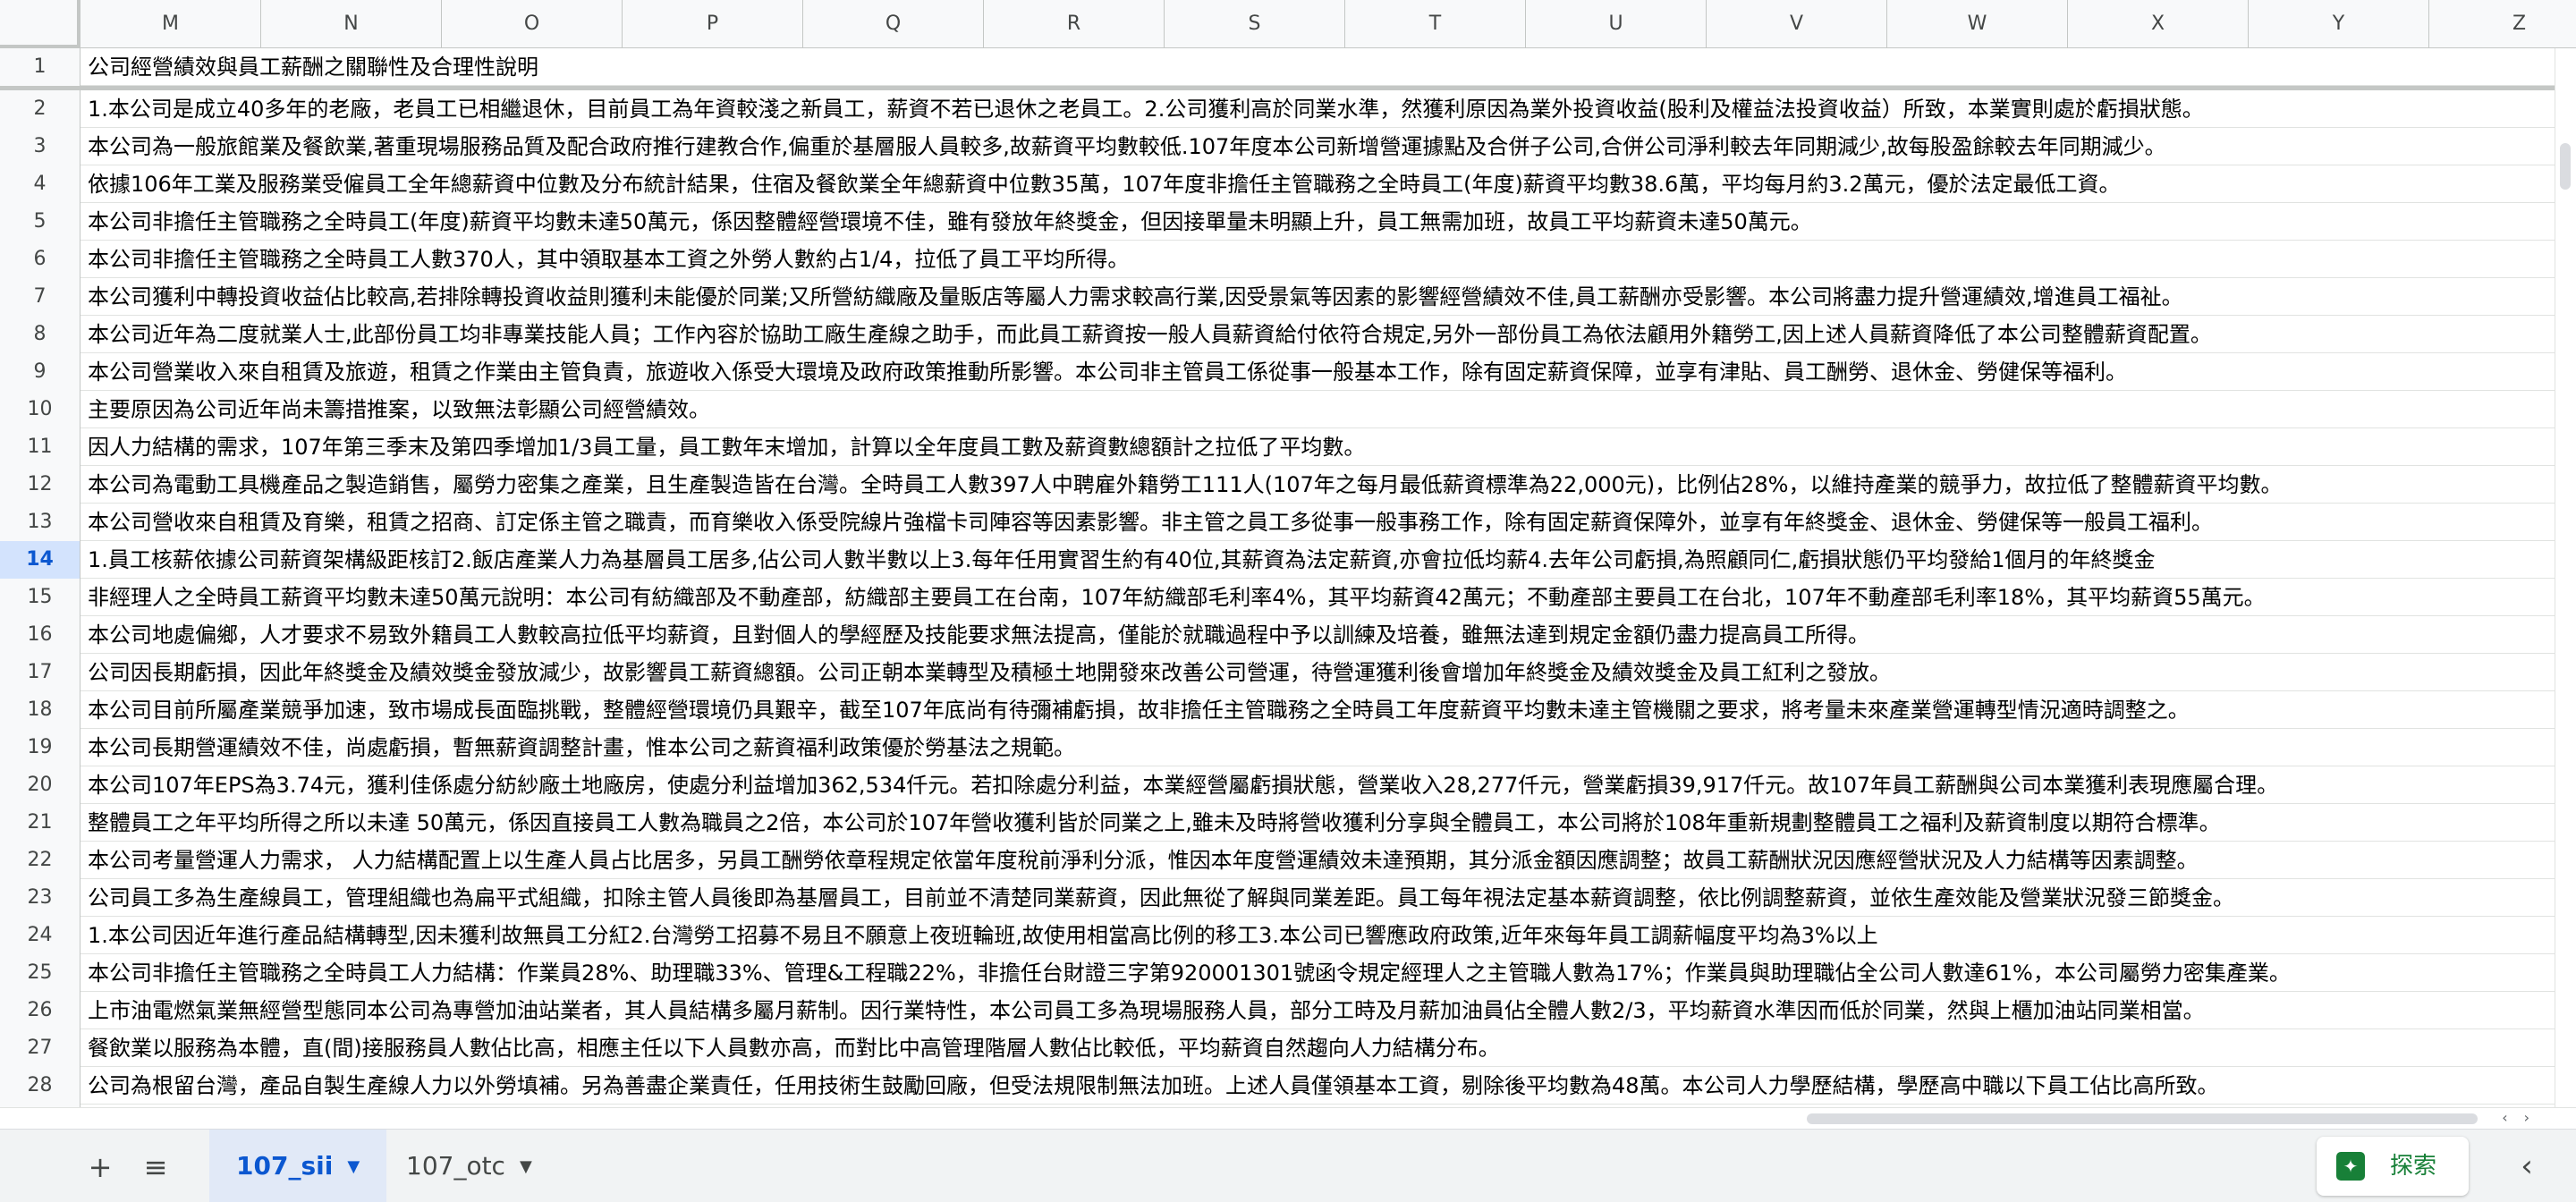  I want to click on scroll-arrows: ‹›, so click(2524, 1117).